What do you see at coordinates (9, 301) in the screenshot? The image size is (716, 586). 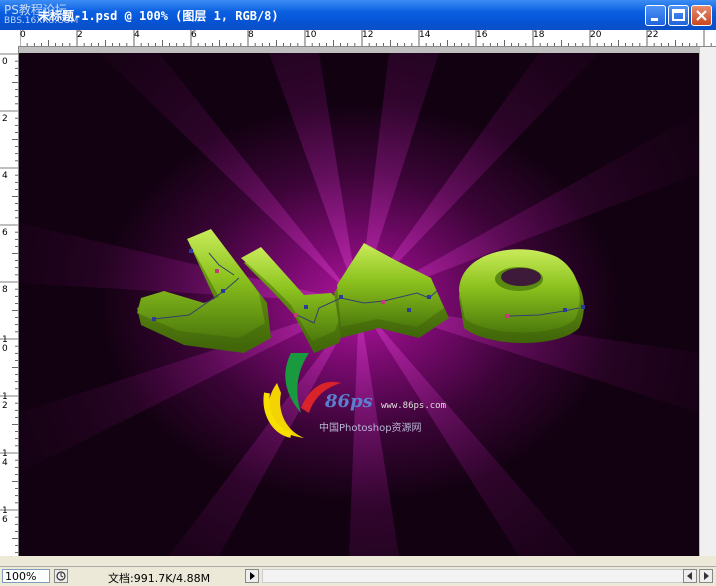 I see `vertical-ruler: 0 2 4 6 8 1 0 1 2 1 4 1 6` at bounding box center [9, 301].